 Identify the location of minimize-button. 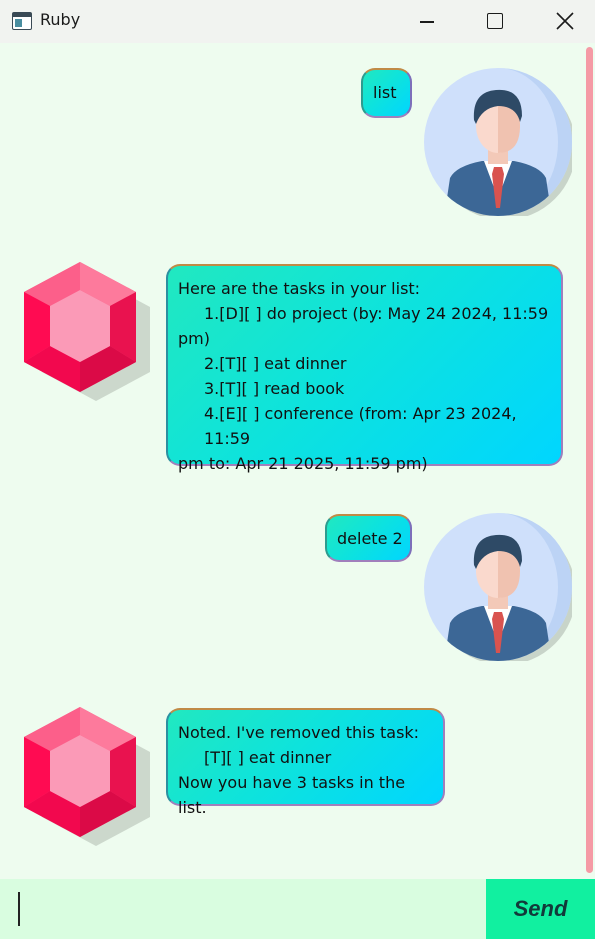
(427, 21).